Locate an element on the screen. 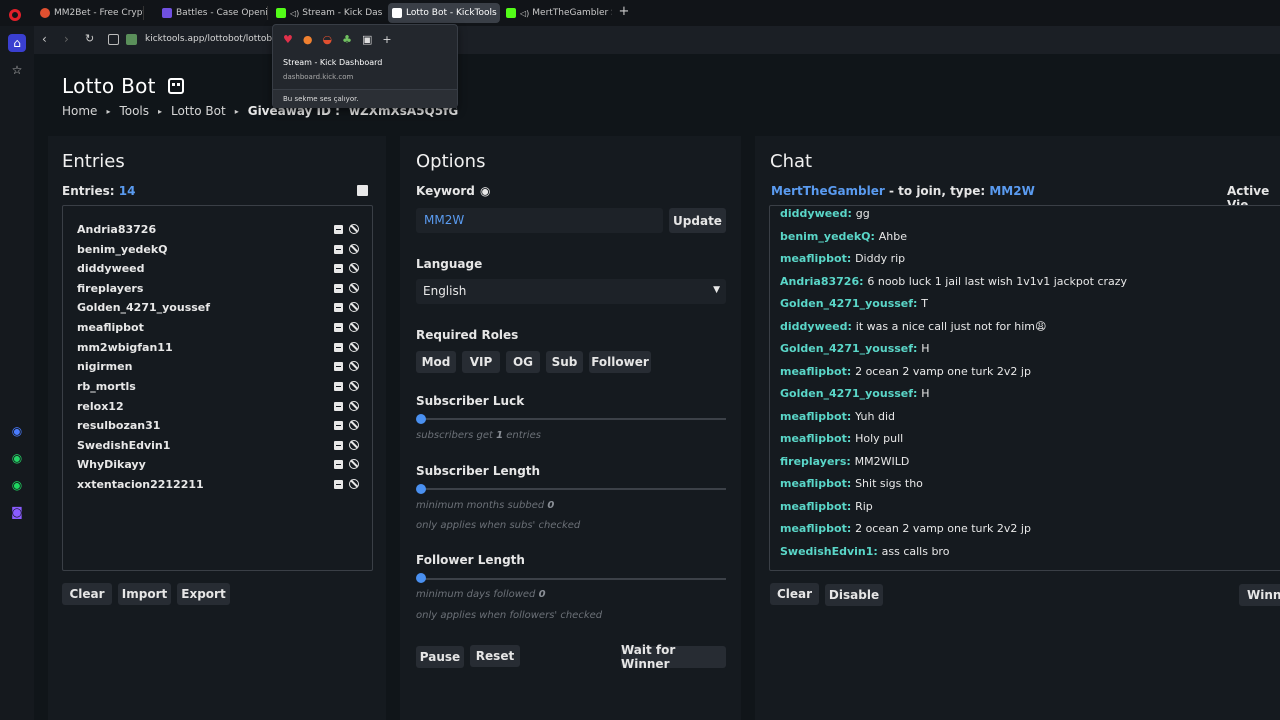 This screenshot has height=720, width=1280. tools-icon: ▣ is located at coordinates (367, 39).